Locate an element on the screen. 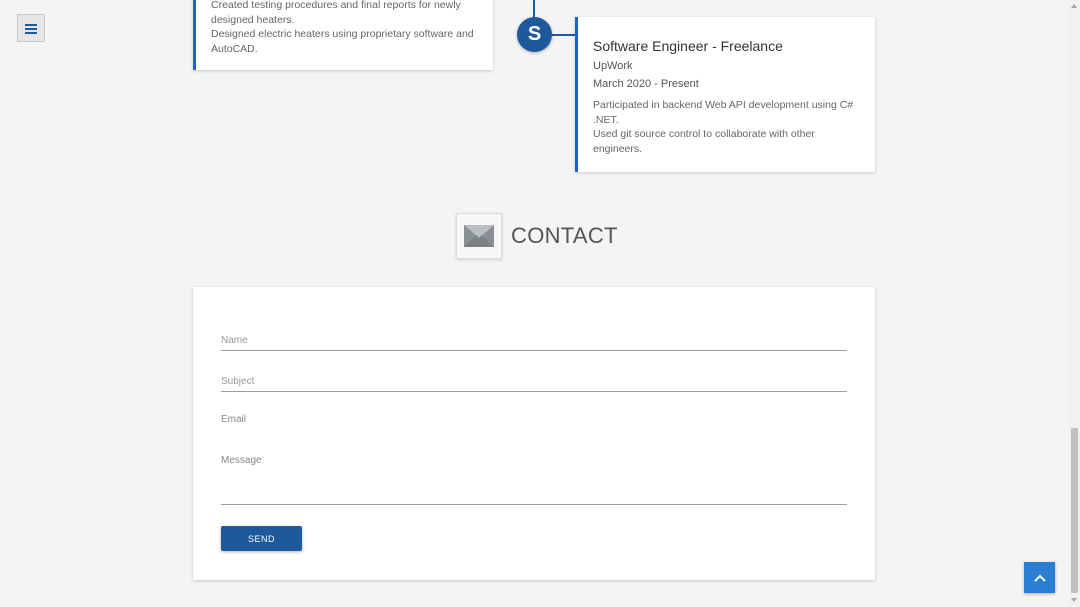 The width and height of the screenshot is (1080, 607). timeline-dot: S is located at coordinates (534, 34).